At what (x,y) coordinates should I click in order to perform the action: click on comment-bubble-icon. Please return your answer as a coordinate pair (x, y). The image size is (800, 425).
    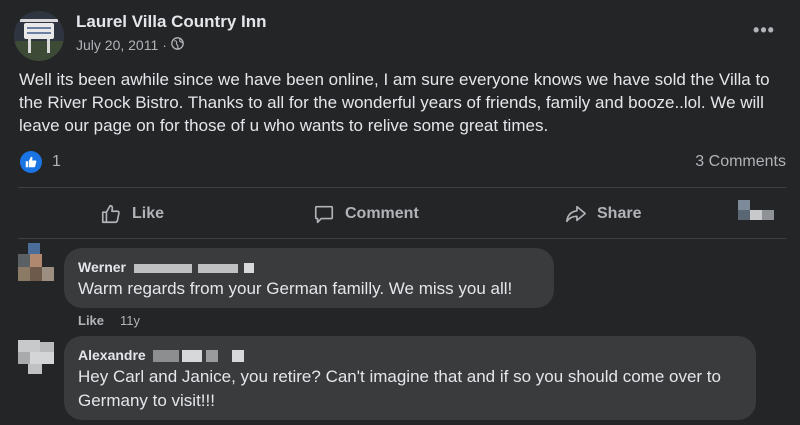
    Looking at the image, I should click on (324, 214).